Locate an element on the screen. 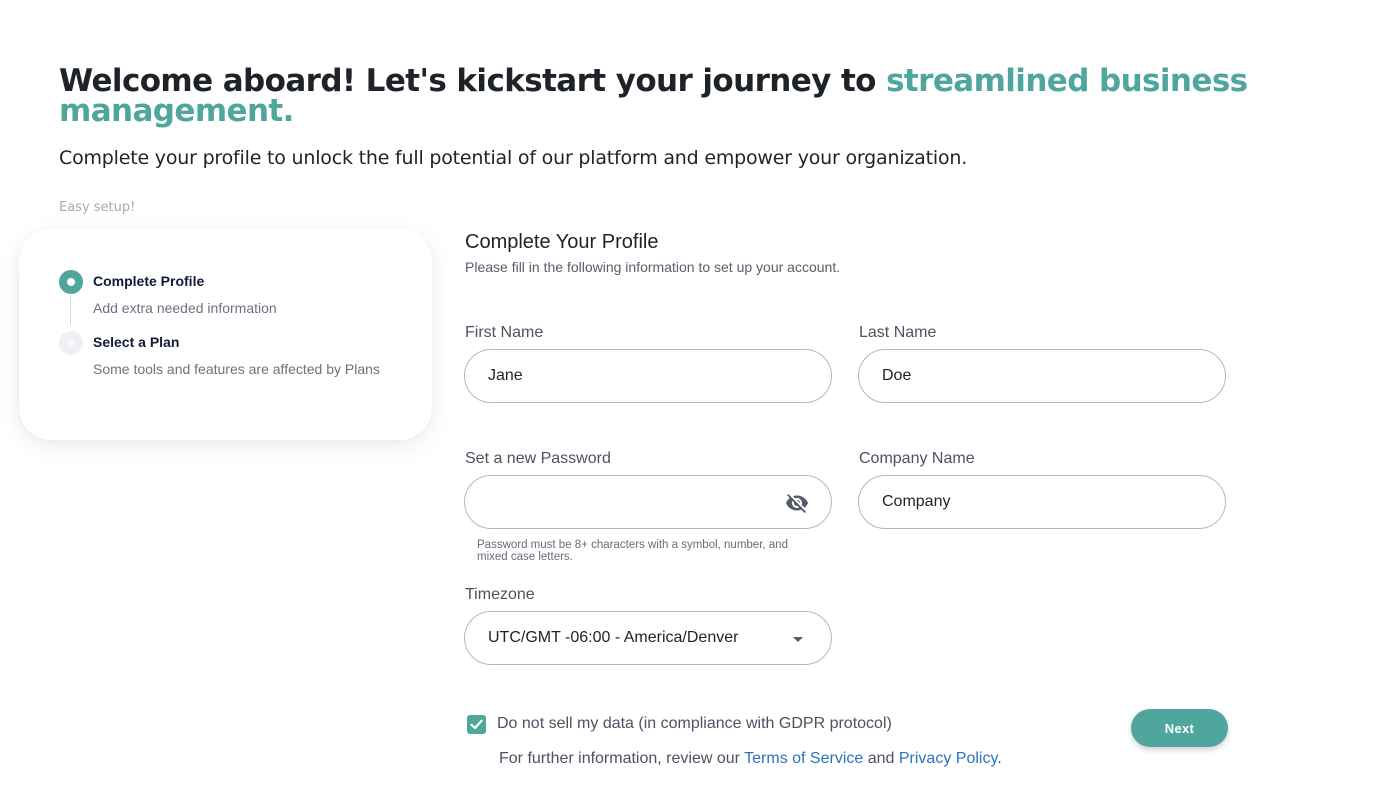 Image resolution: width=1377 pixels, height=800 pixels. password-label: Set a new Password is located at coordinates (538, 458).